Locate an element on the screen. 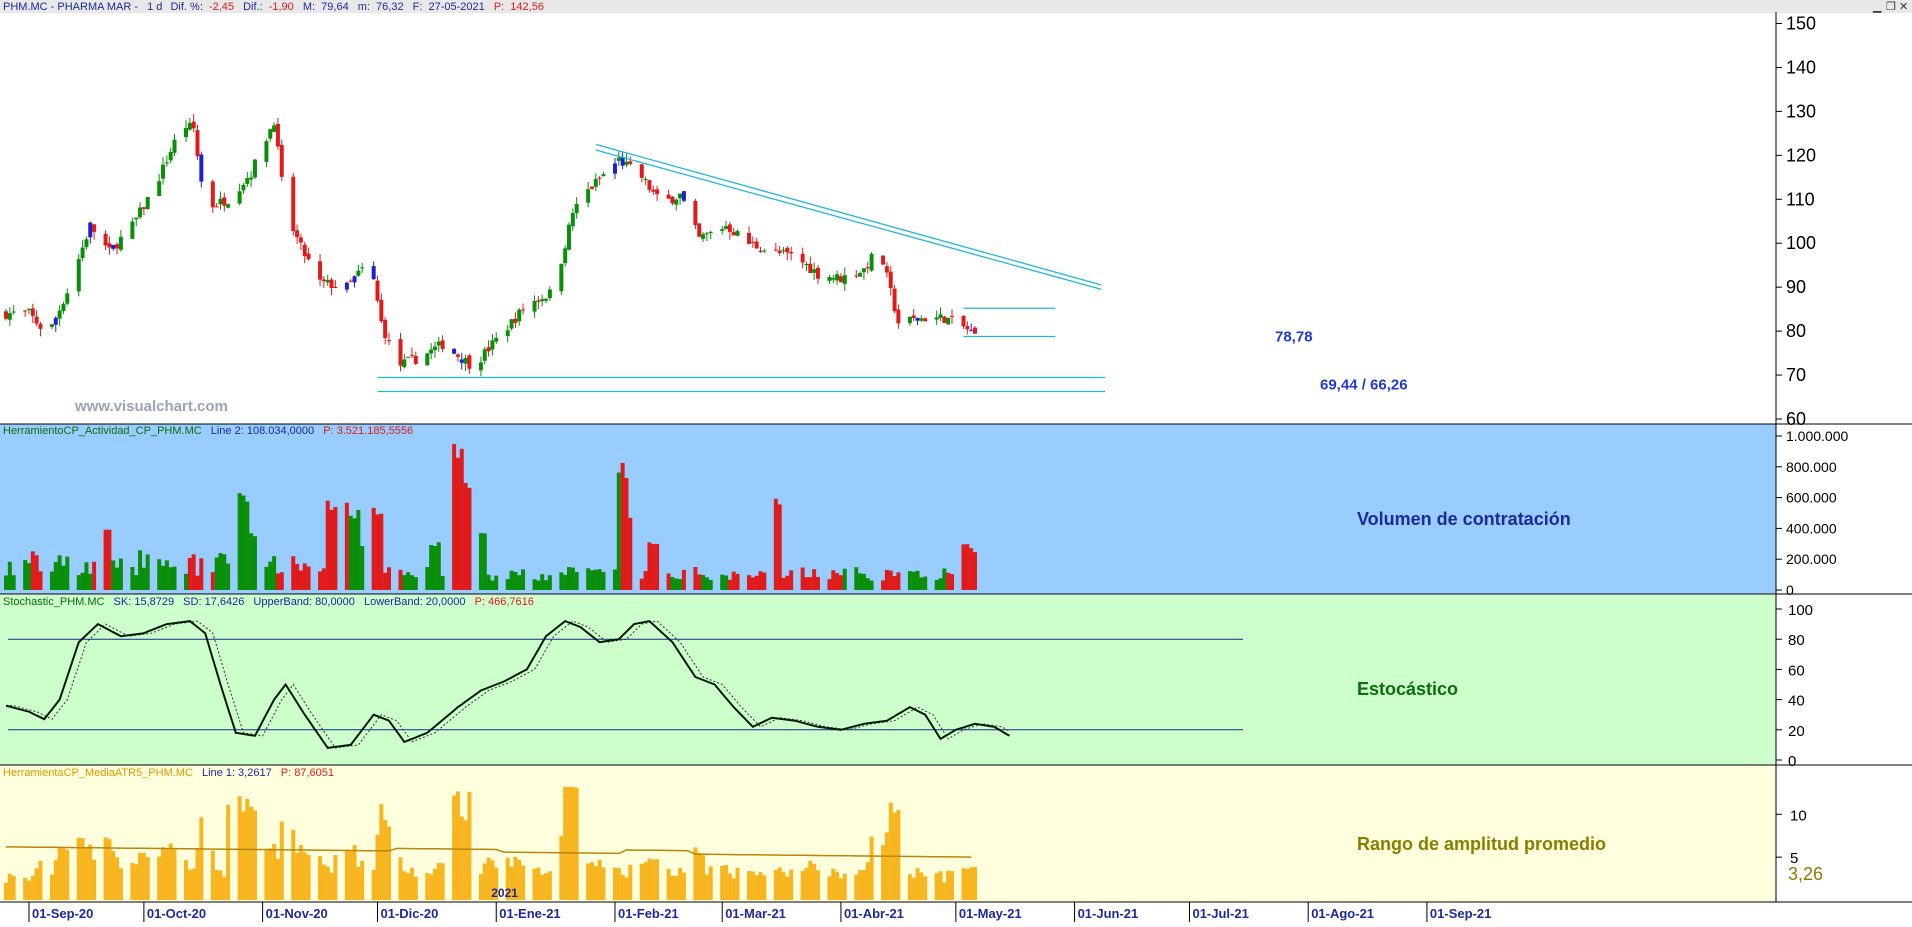  header-dif-label: Dif.: is located at coordinates (253, 7).